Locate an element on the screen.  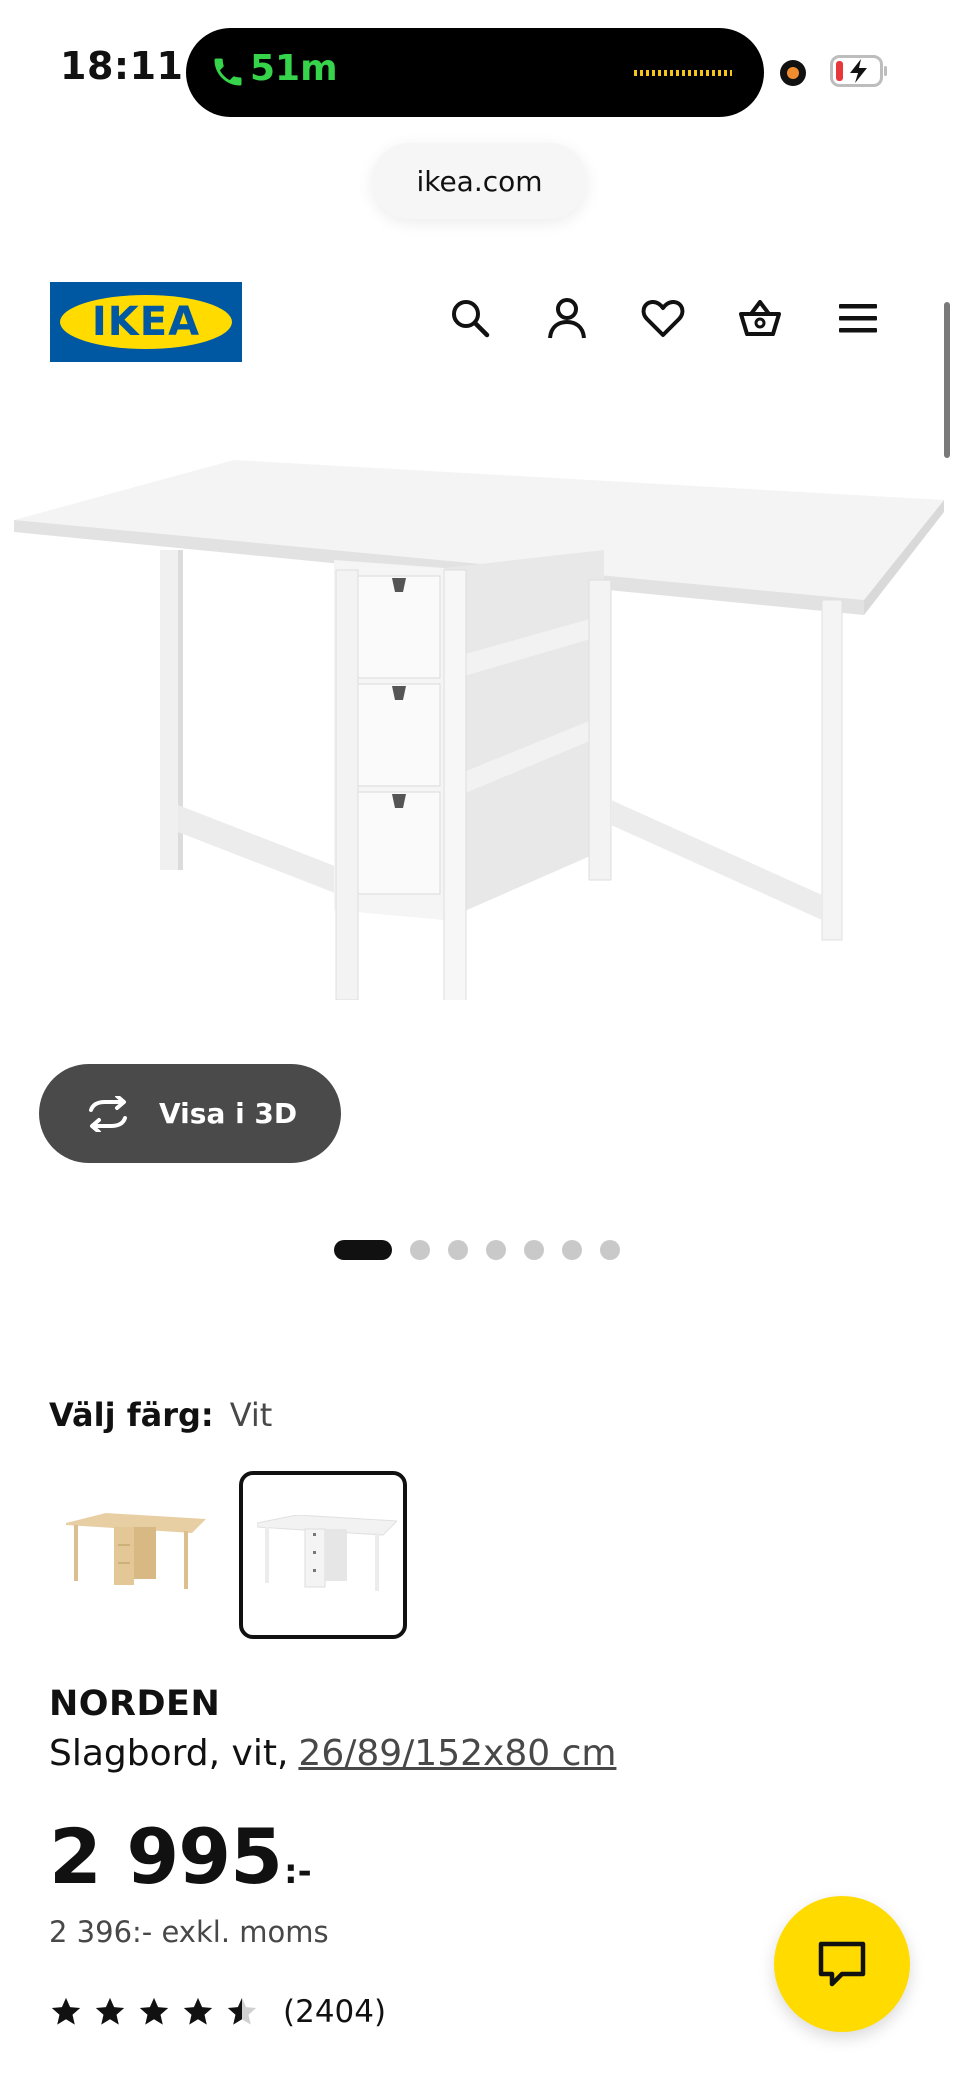
product-price: 2 995:- is located at coordinates (180, 1856).